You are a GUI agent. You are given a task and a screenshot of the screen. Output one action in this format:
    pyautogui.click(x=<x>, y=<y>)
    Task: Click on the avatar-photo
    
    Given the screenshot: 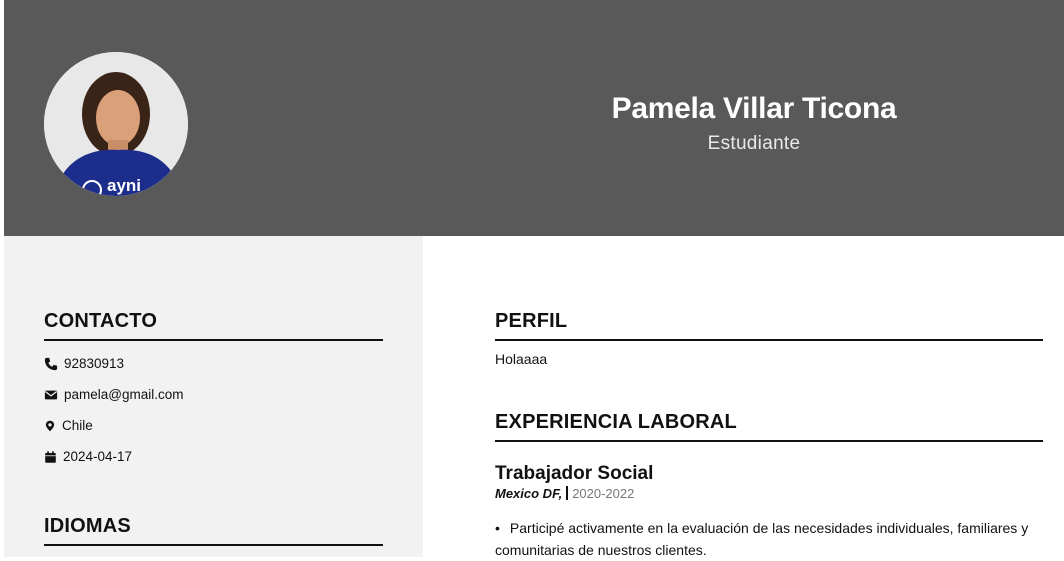 What is the action you would take?
    pyautogui.click(x=116, y=124)
    